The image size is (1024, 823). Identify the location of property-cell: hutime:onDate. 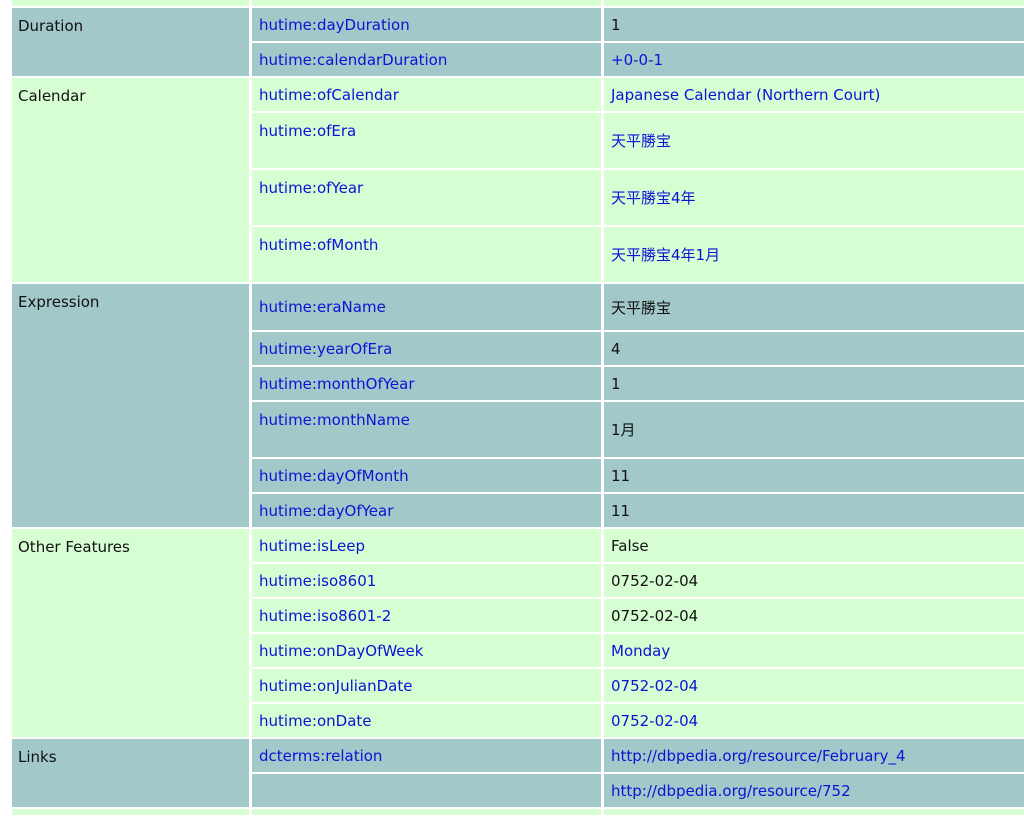
(428, 721).